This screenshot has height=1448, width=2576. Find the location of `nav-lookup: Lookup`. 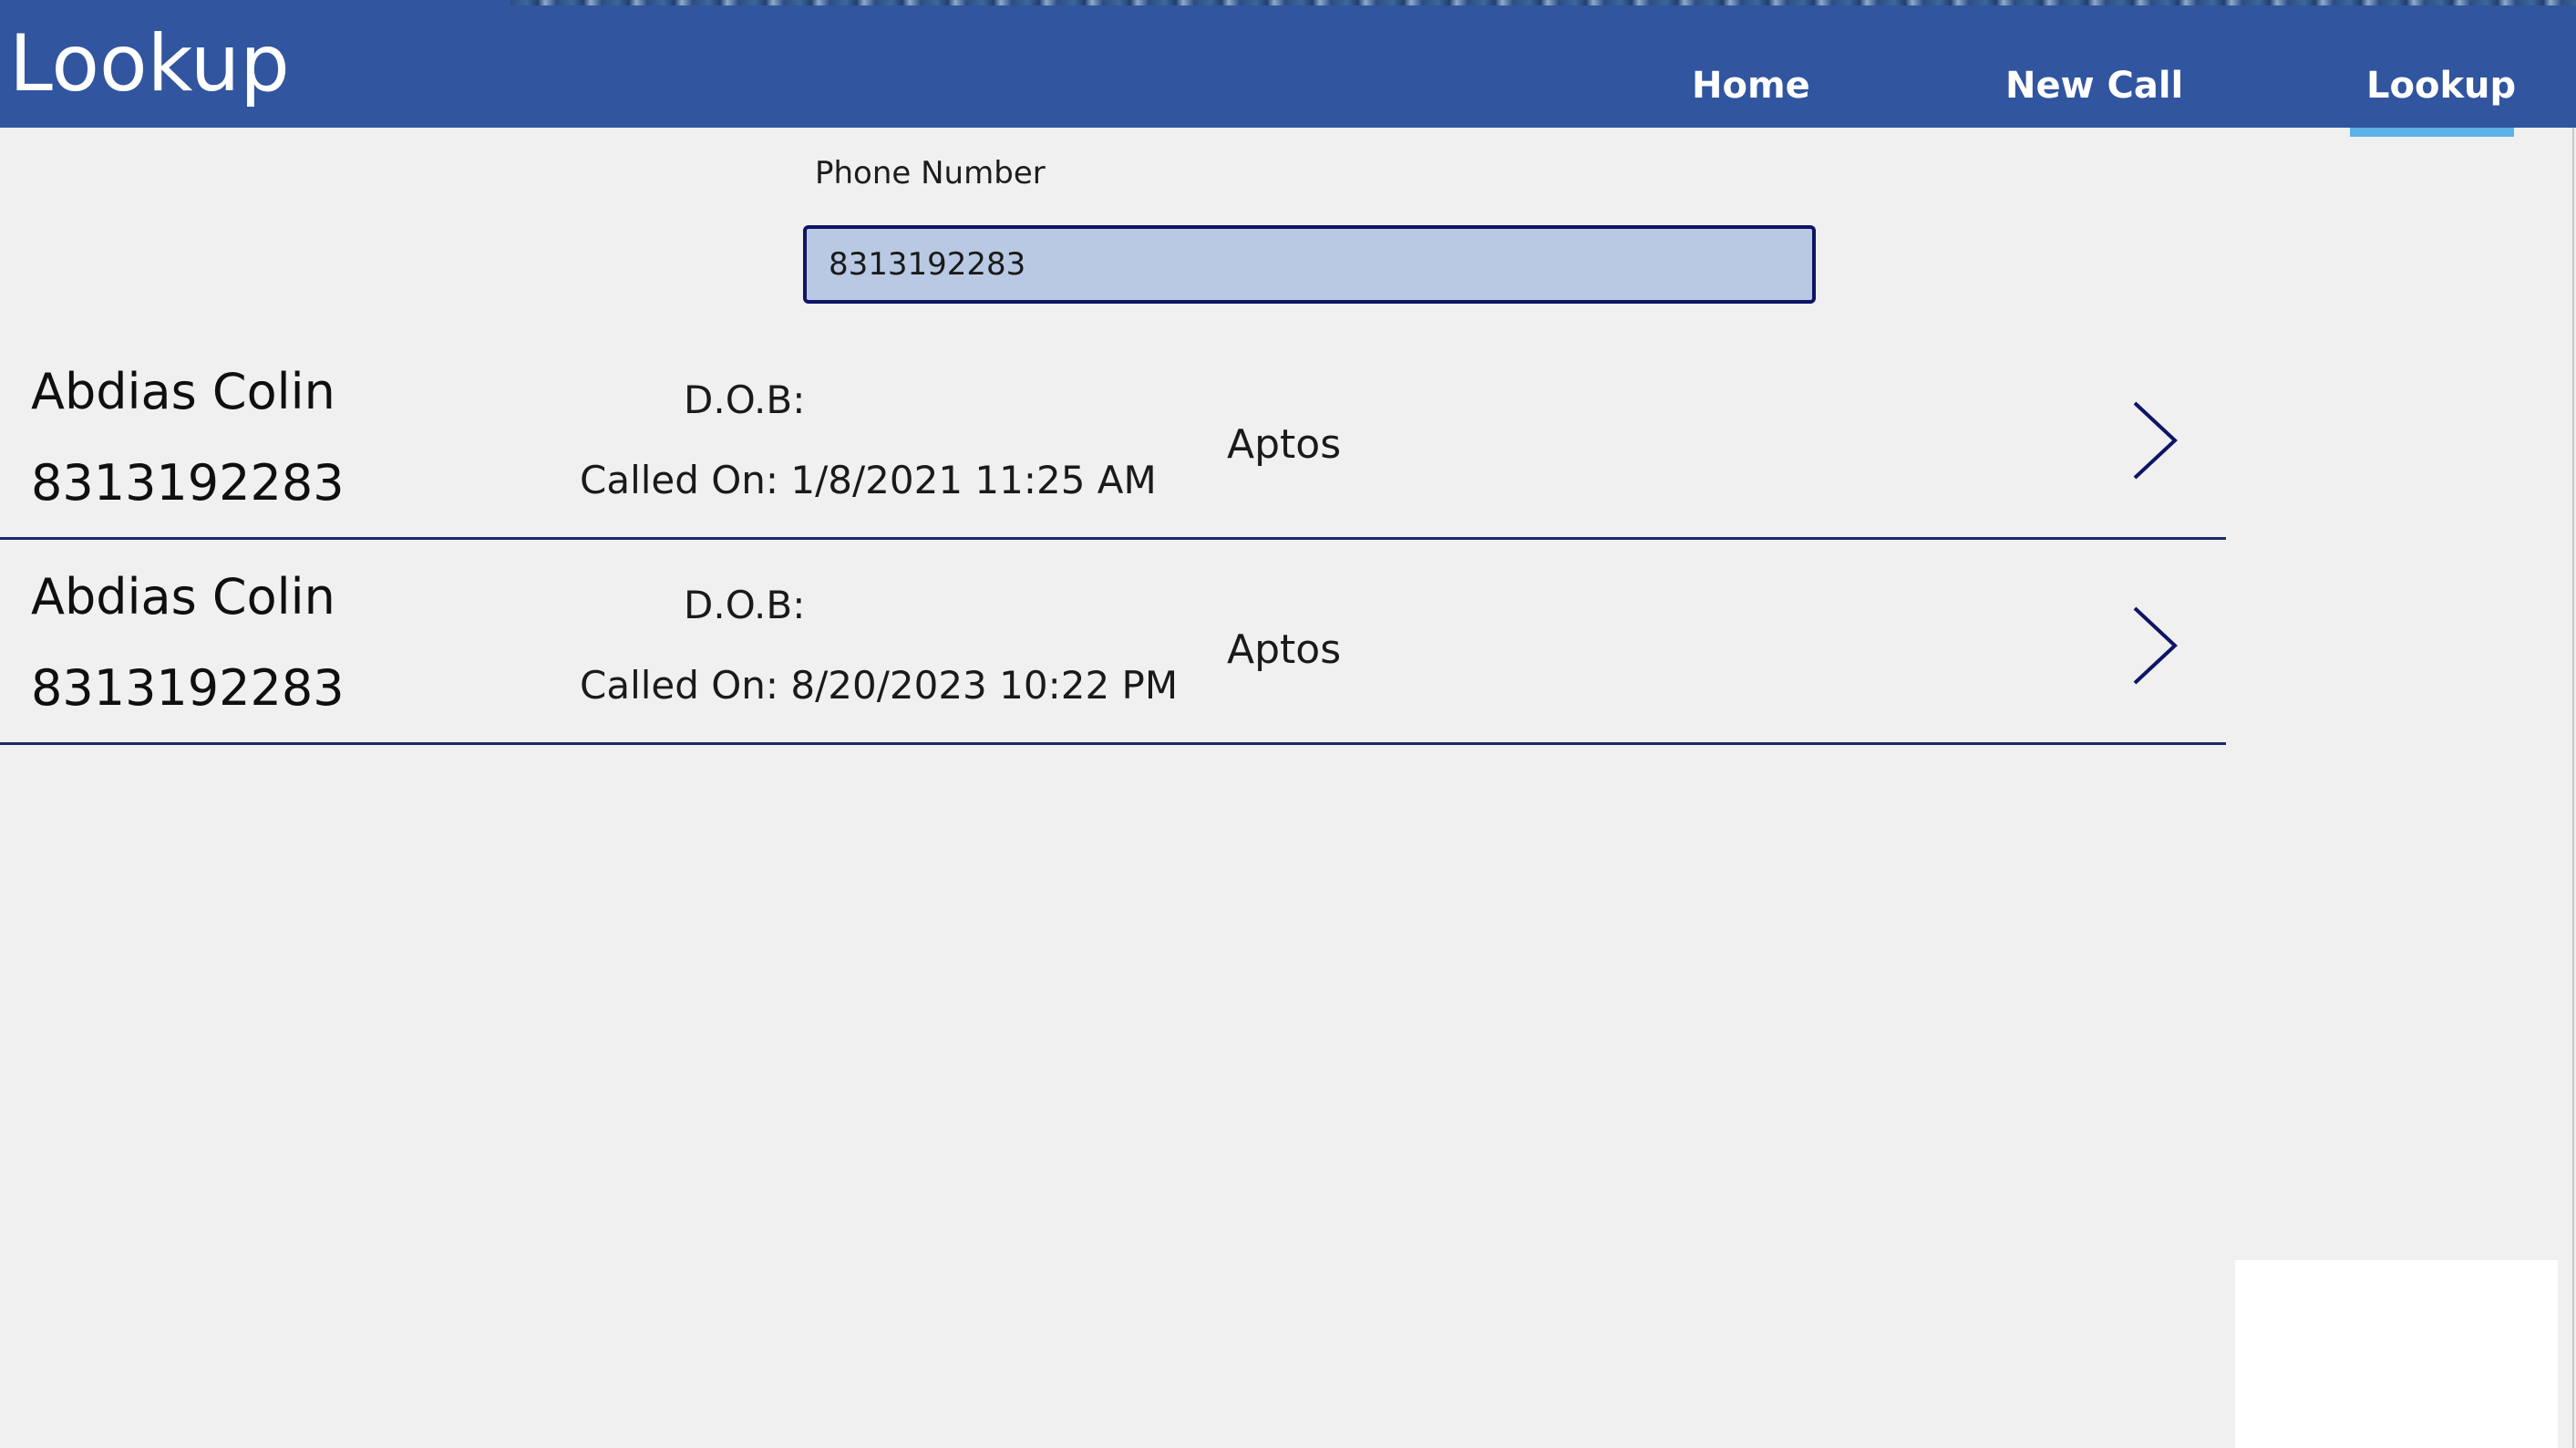

nav-lookup: Lookup is located at coordinates (2441, 86).